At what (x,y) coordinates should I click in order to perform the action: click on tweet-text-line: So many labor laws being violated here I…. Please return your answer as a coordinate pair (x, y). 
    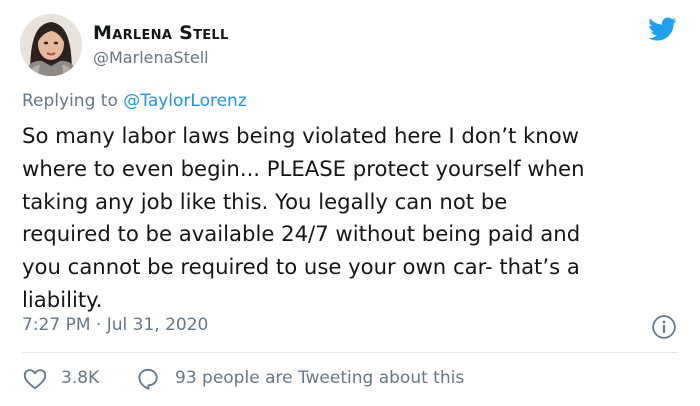
    Looking at the image, I should click on (301, 135).